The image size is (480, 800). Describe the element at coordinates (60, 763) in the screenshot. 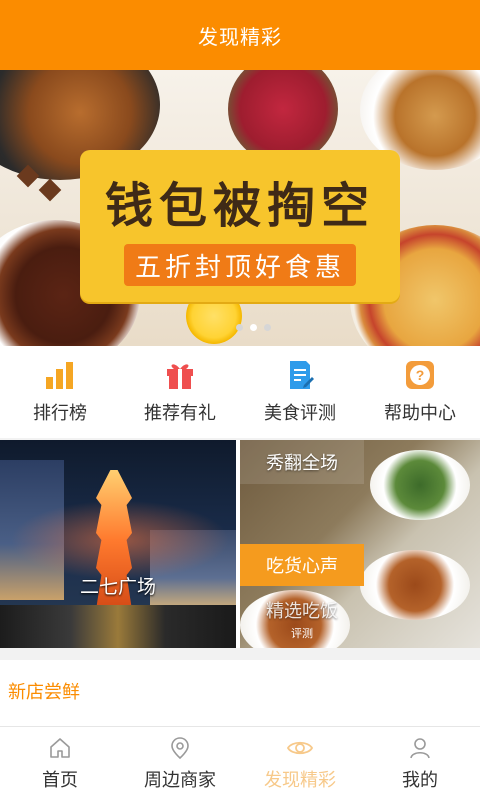

I see `tab-home: 首页` at that location.